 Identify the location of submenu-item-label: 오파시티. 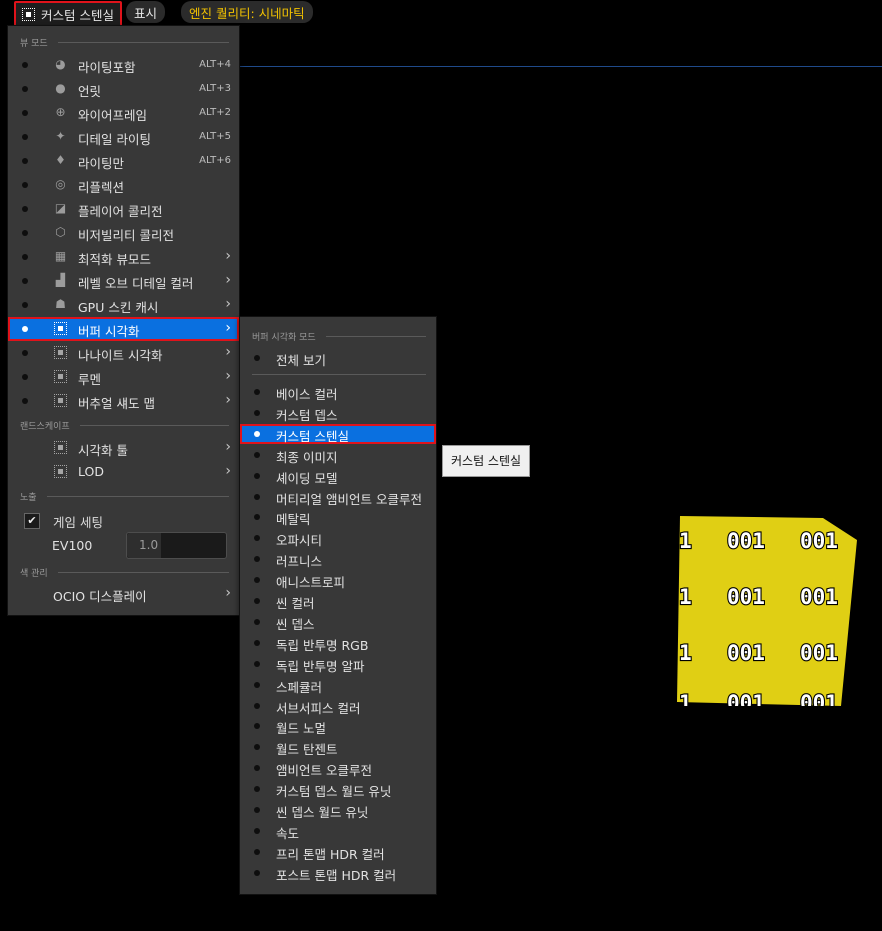
(299, 541).